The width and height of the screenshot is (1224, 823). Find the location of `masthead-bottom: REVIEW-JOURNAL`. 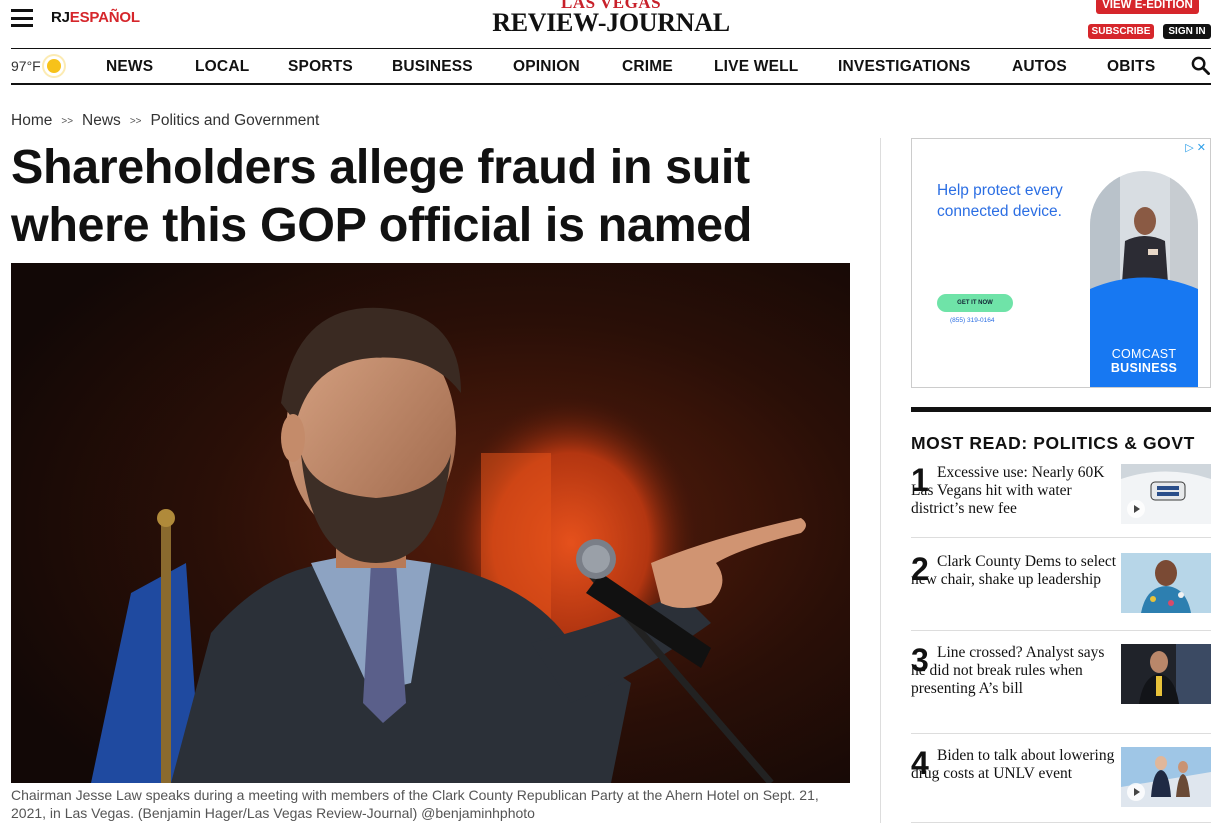

masthead-bottom: REVIEW-JOURNAL is located at coordinates (611, 22).